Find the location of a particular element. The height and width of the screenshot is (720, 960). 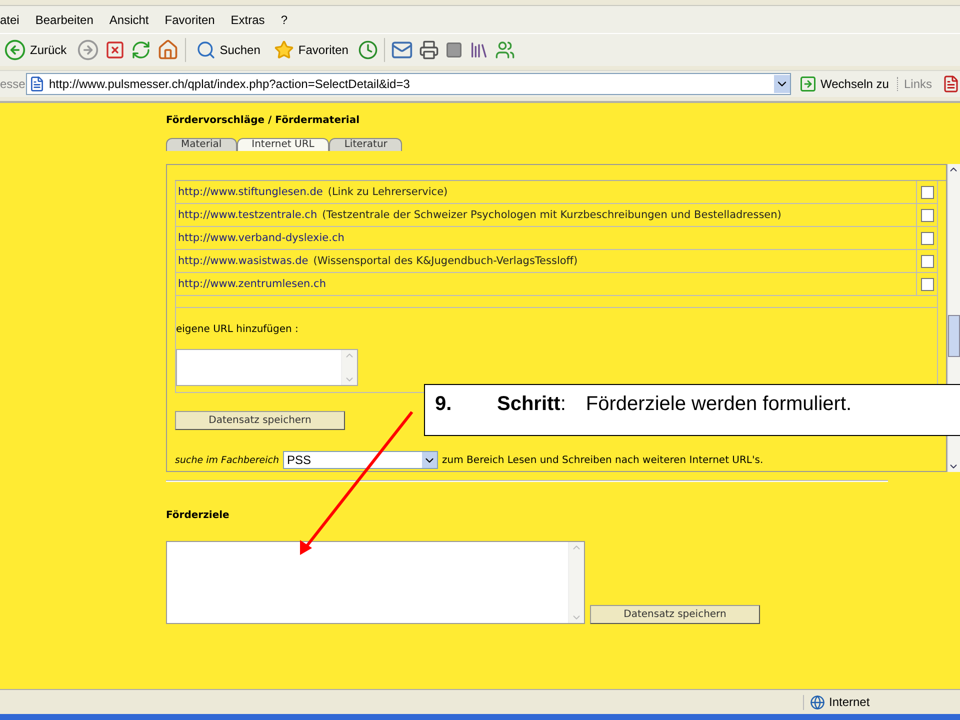

field-label: eigene URL hinzufügen : is located at coordinates (238, 329).